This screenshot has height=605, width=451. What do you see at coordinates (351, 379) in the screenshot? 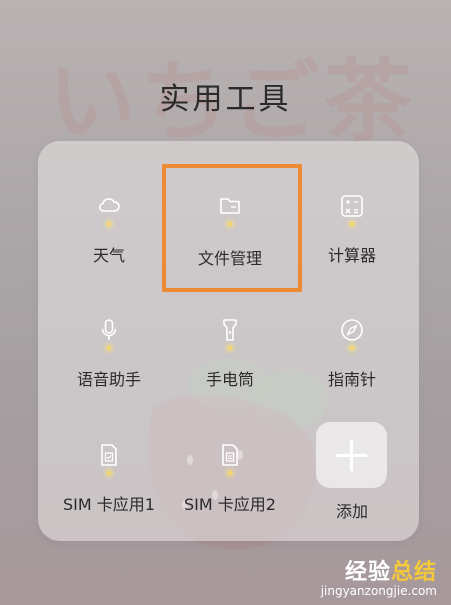
I see `app-label: 指南针` at bounding box center [351, 379].